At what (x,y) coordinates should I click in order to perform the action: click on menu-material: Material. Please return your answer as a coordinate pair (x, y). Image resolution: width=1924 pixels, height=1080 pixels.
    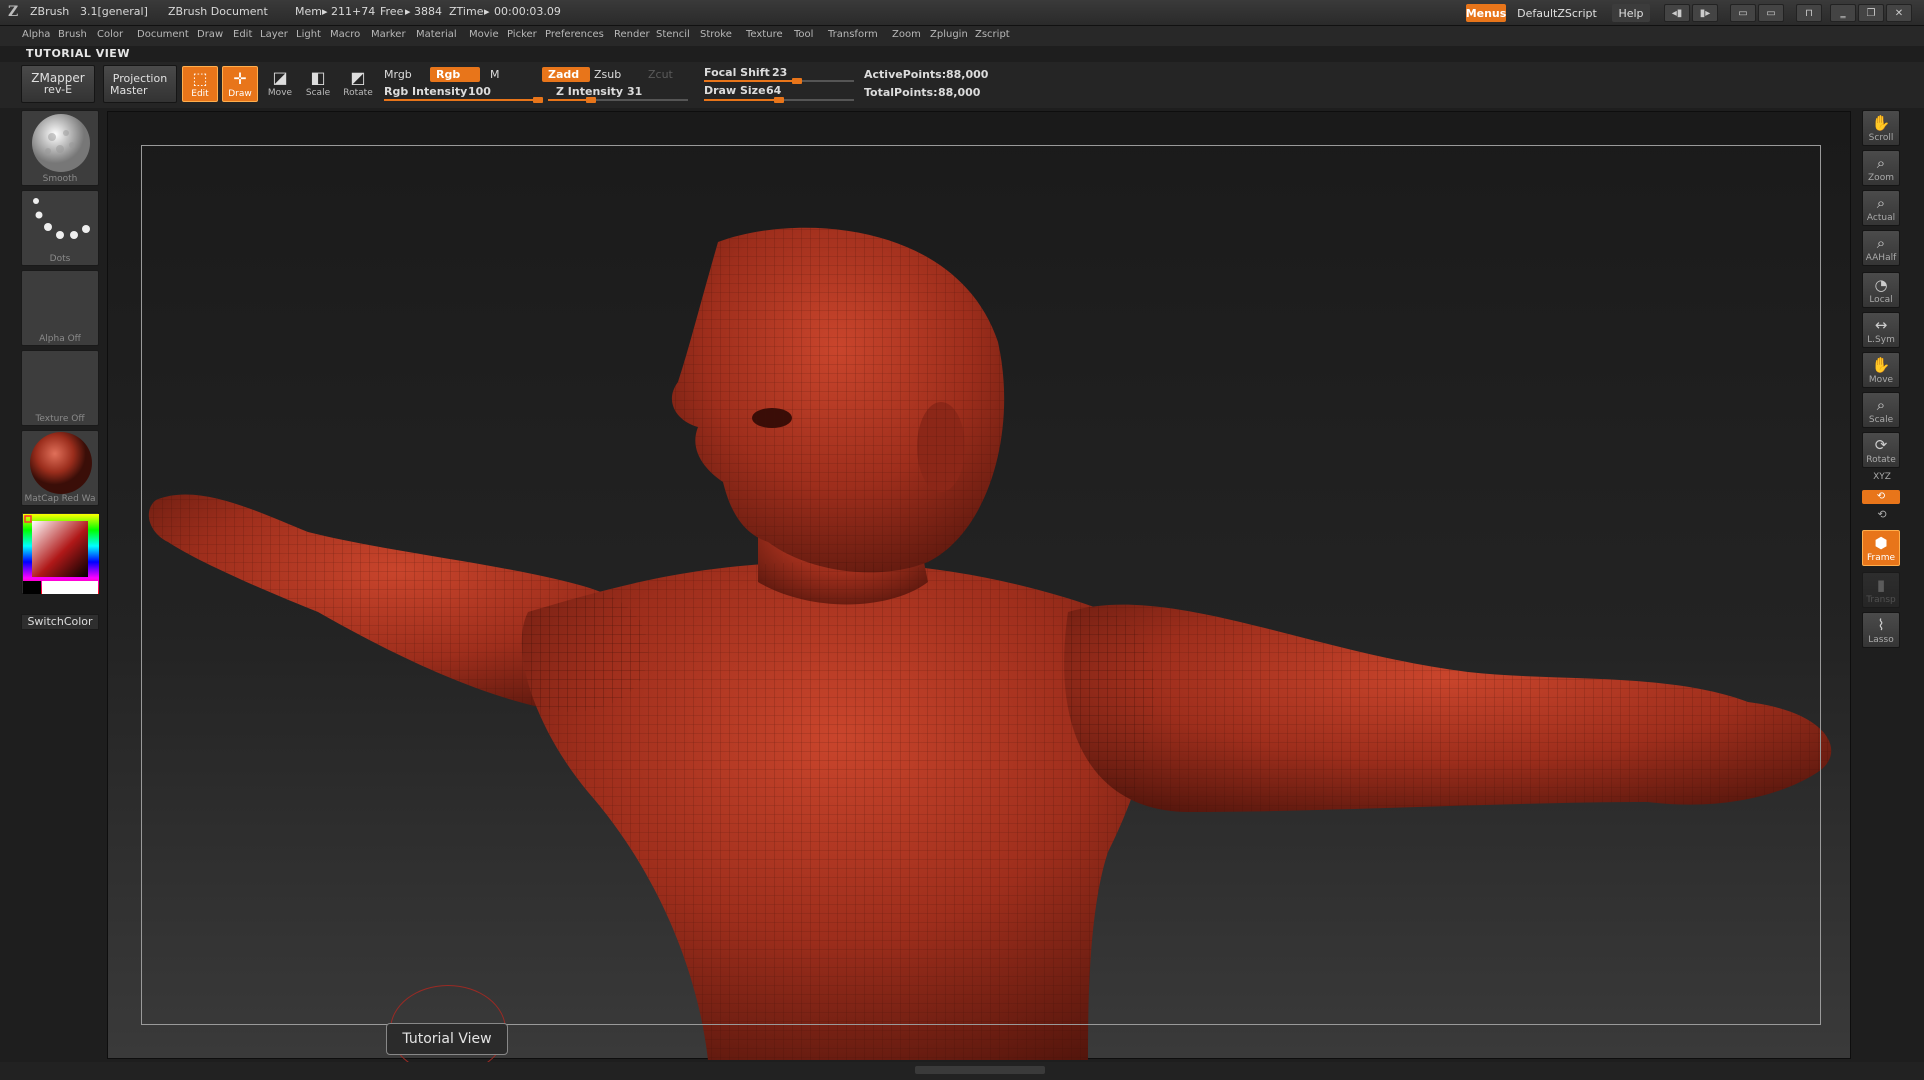
    Looking at the image, I should click on (436, 34).